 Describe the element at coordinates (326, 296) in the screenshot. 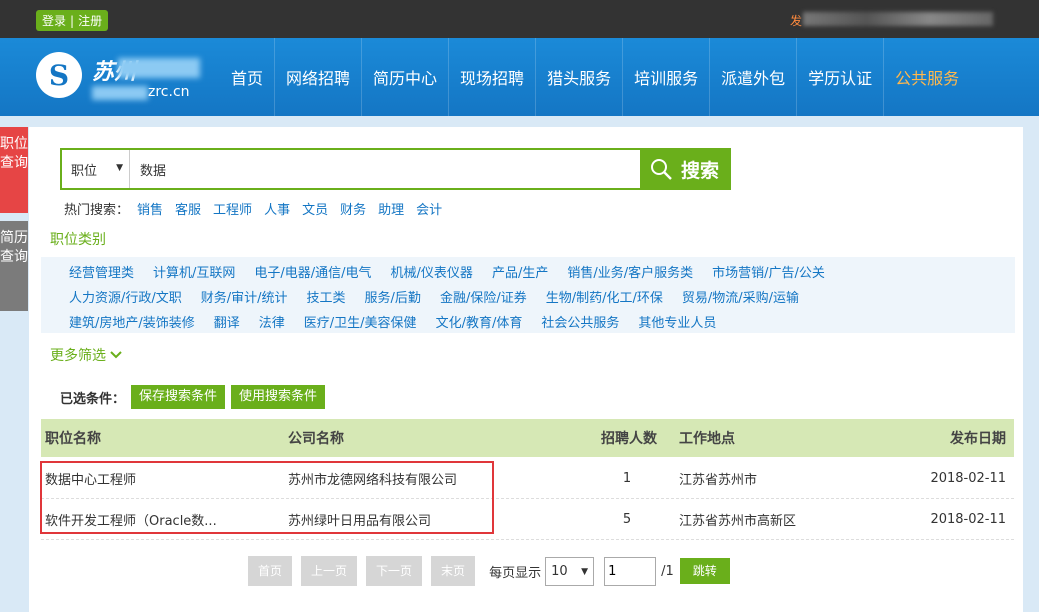

I see `category-item: 技工类` at that location.